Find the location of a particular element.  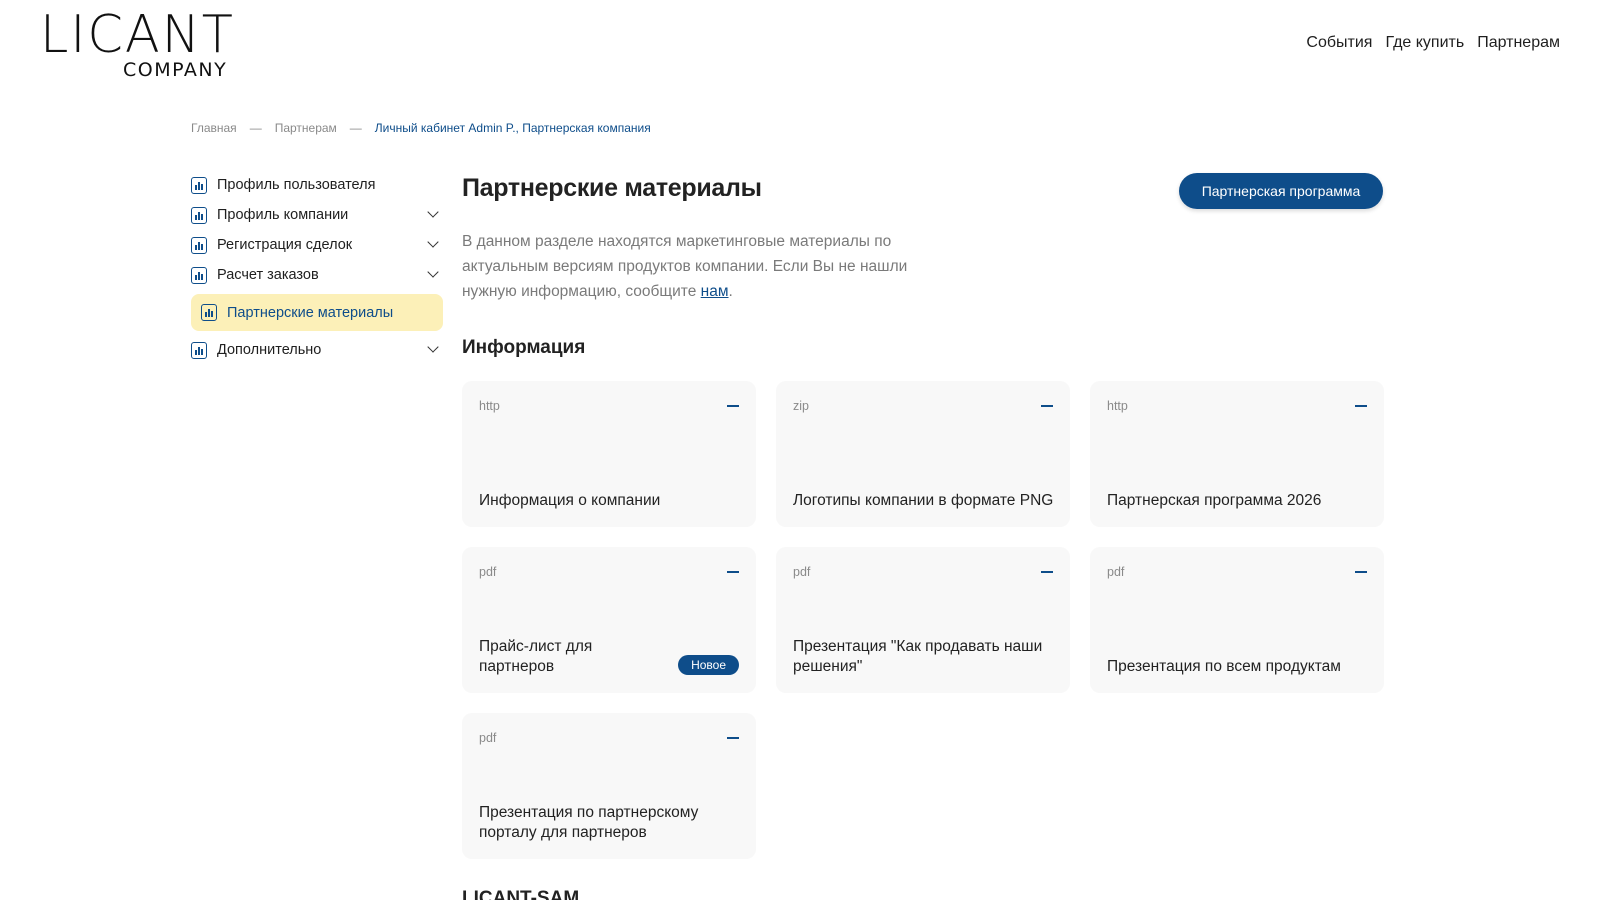

material-card: zip Логотипы компании в формате PNG is located at coordinates (923, 454).